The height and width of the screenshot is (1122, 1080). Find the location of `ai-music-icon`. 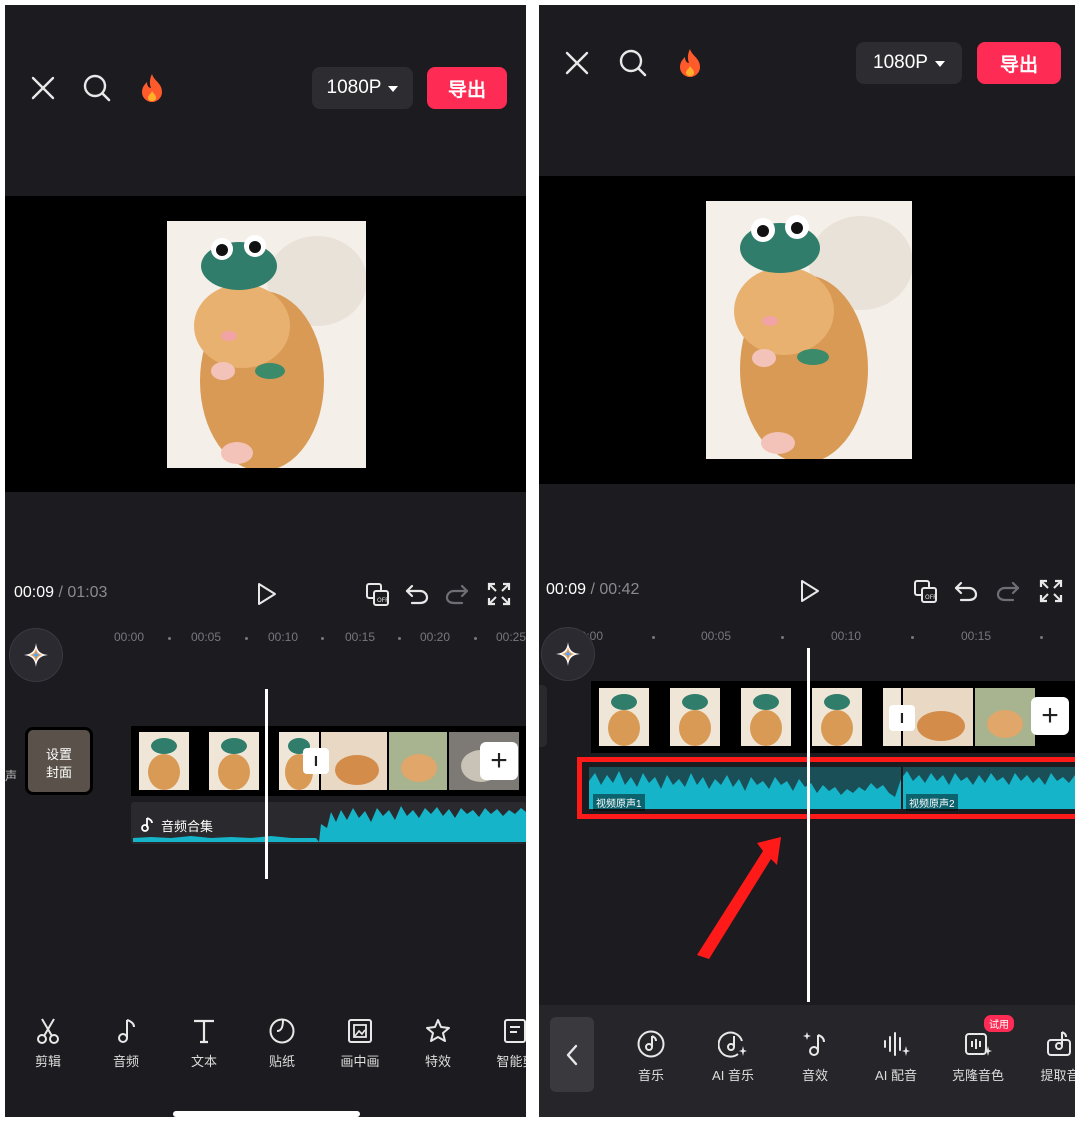

ai-music-icon is located at coordinates (732, 1044).